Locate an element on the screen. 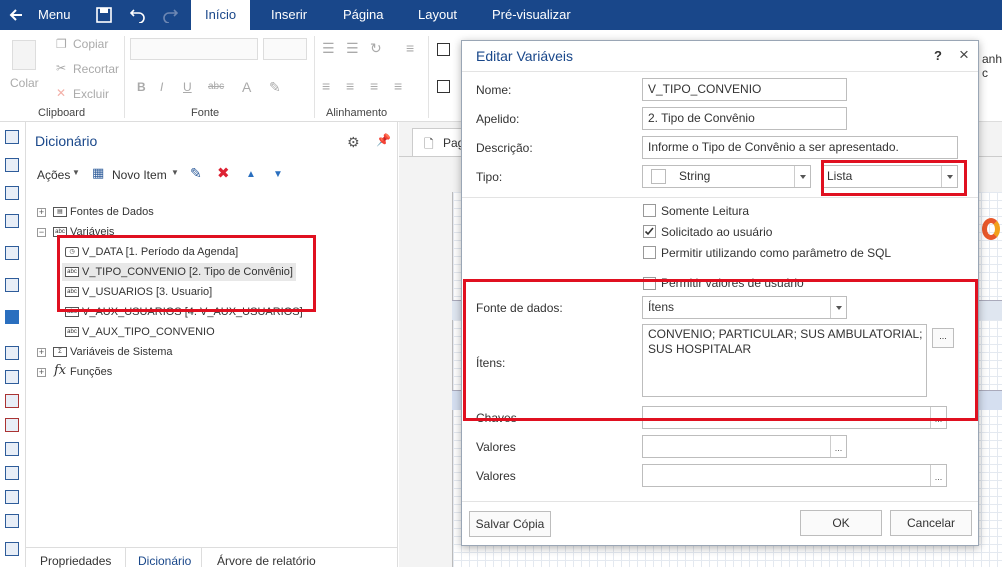 The image size is (1002, 568). ok-button: OK is located at coordinates (841, 523).